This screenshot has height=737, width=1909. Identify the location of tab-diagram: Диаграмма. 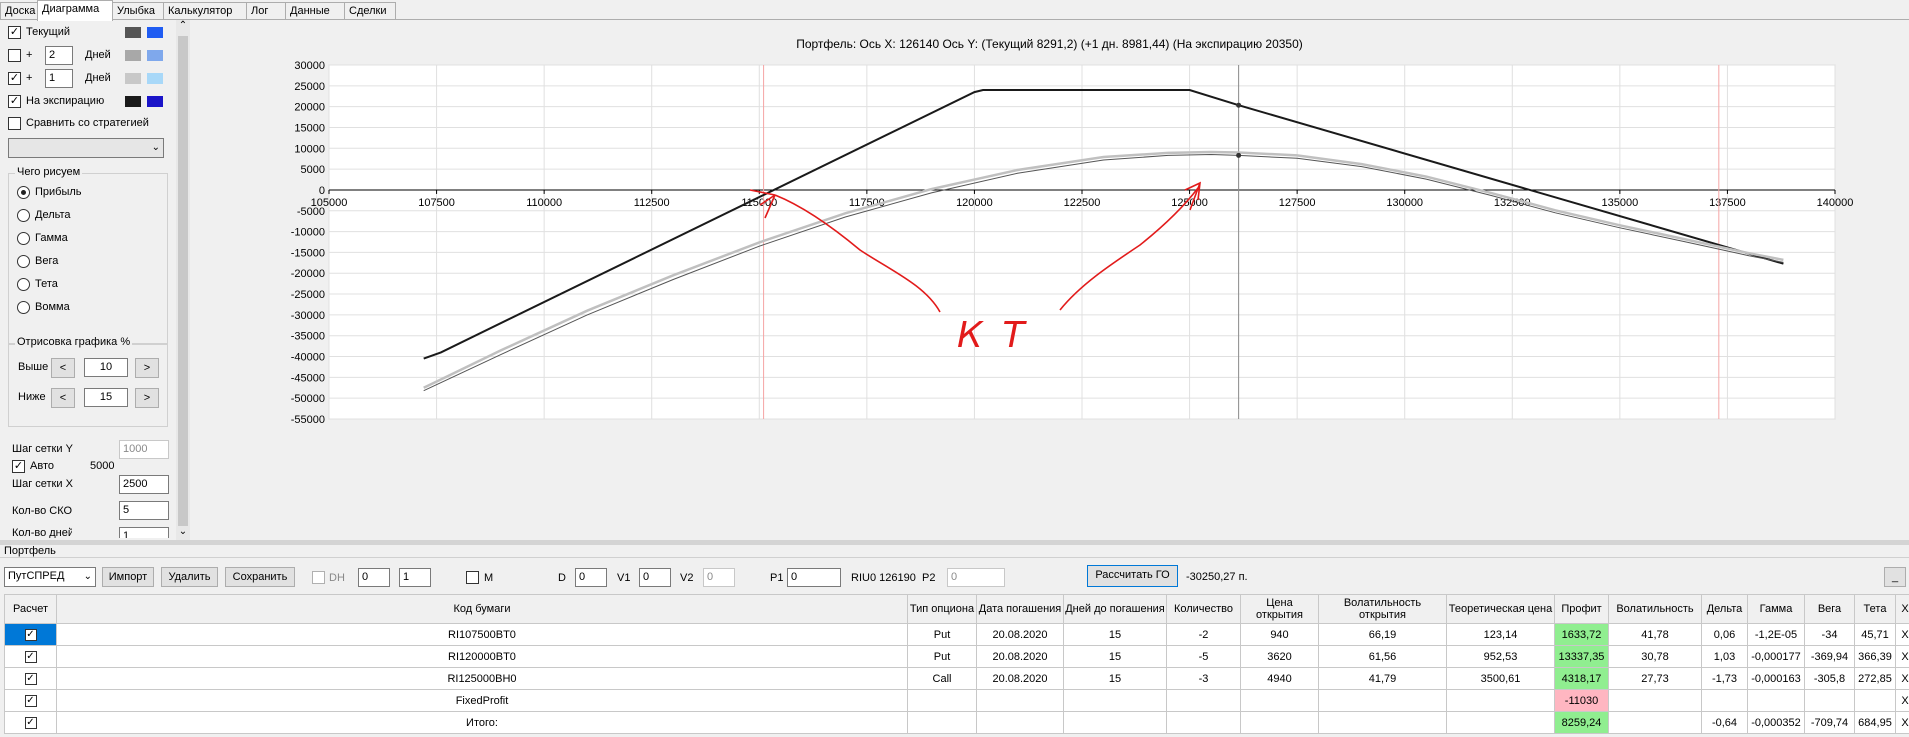
(75, 10).